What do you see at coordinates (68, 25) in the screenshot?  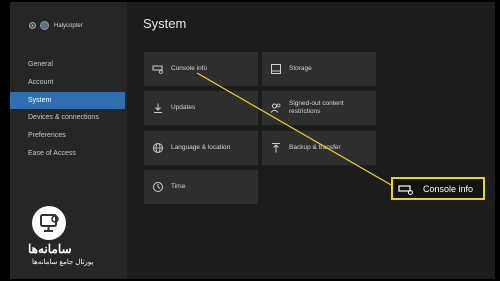 I see `gamertag: Halycopter` at bounding box center [68, 25].